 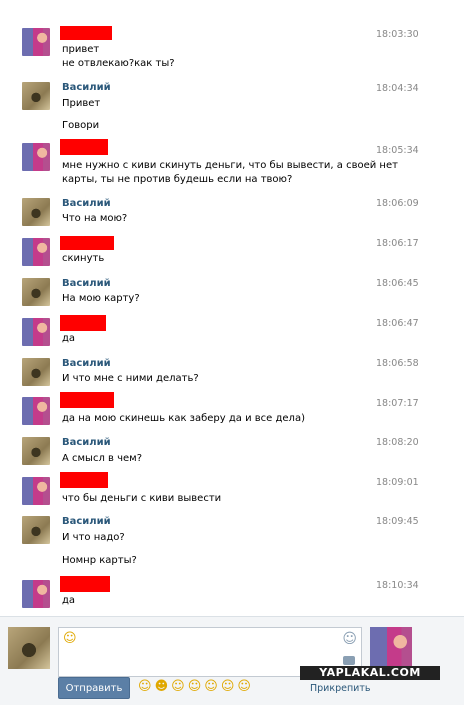 What do you see at coordinates (130, 378) in the screenshot?
I see `message-text: И что мне с ними делать?` at bounding box center [130, 378].